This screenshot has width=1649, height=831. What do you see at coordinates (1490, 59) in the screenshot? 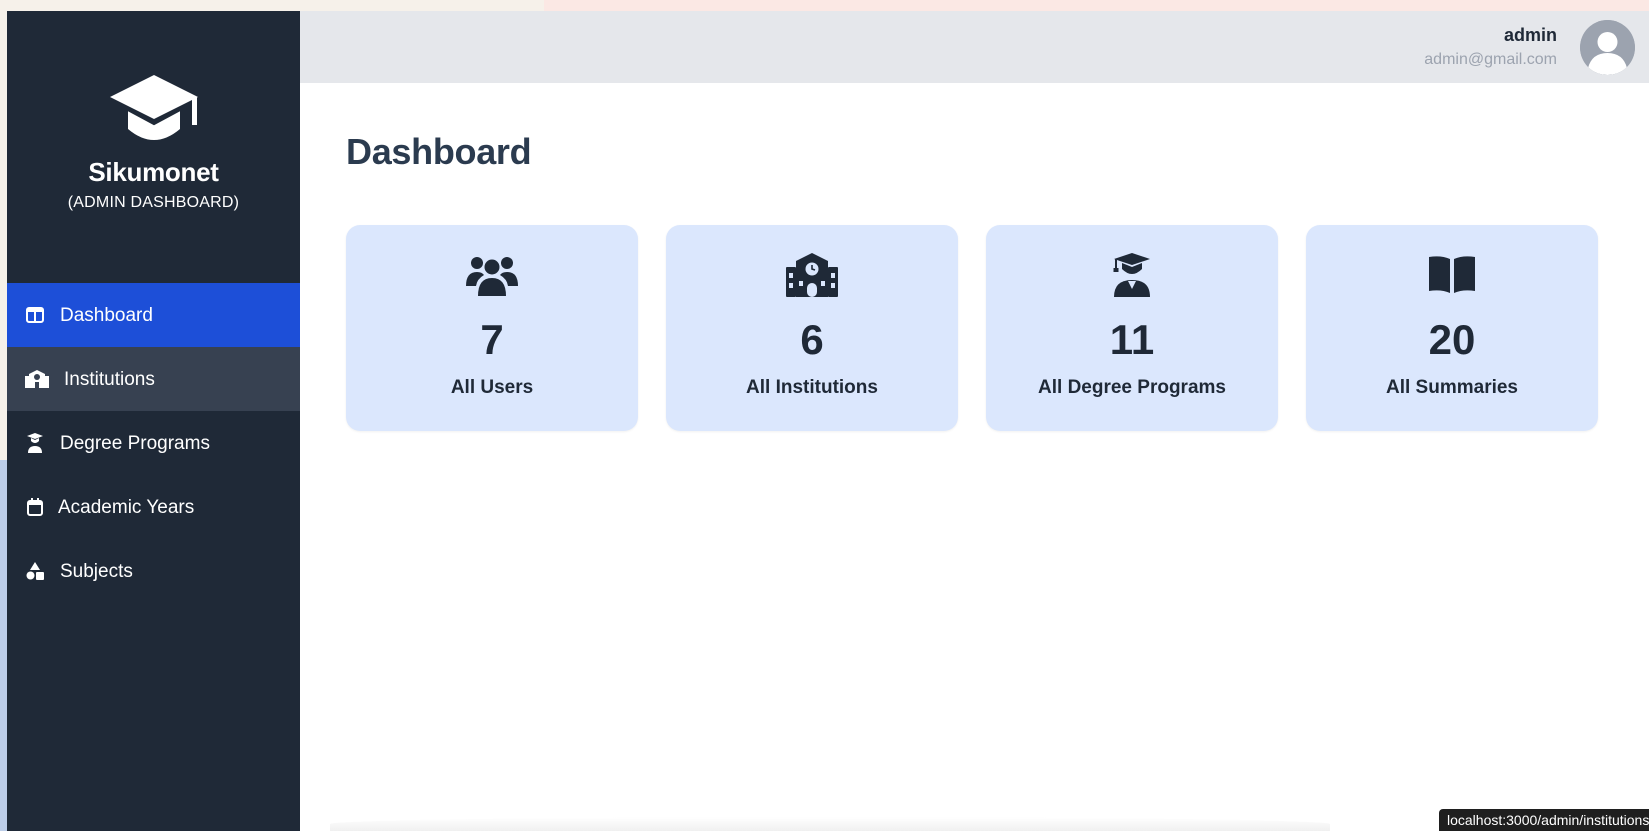
I see `user-email: admin@gmail.com` at bounding box center [1490, 59].